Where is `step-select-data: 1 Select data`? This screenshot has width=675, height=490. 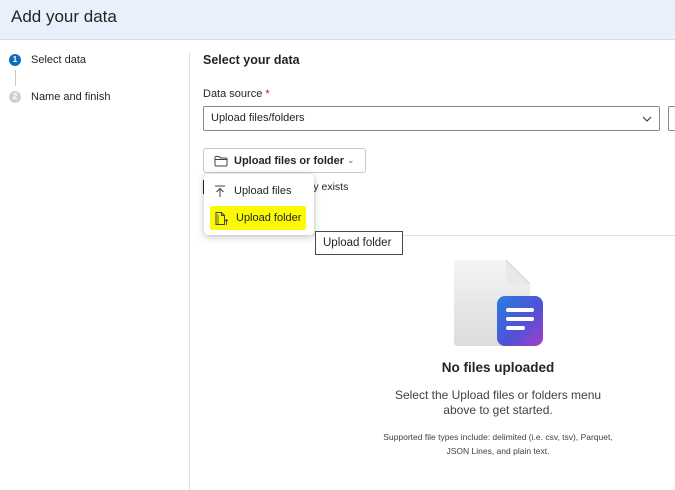
step-select-data: 1 Select data is located at coordinates (47, 60).